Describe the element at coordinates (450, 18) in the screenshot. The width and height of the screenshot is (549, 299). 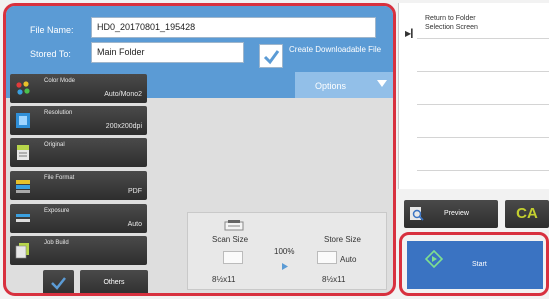
I see `return-folder-line1: Return to Folder` at that location.